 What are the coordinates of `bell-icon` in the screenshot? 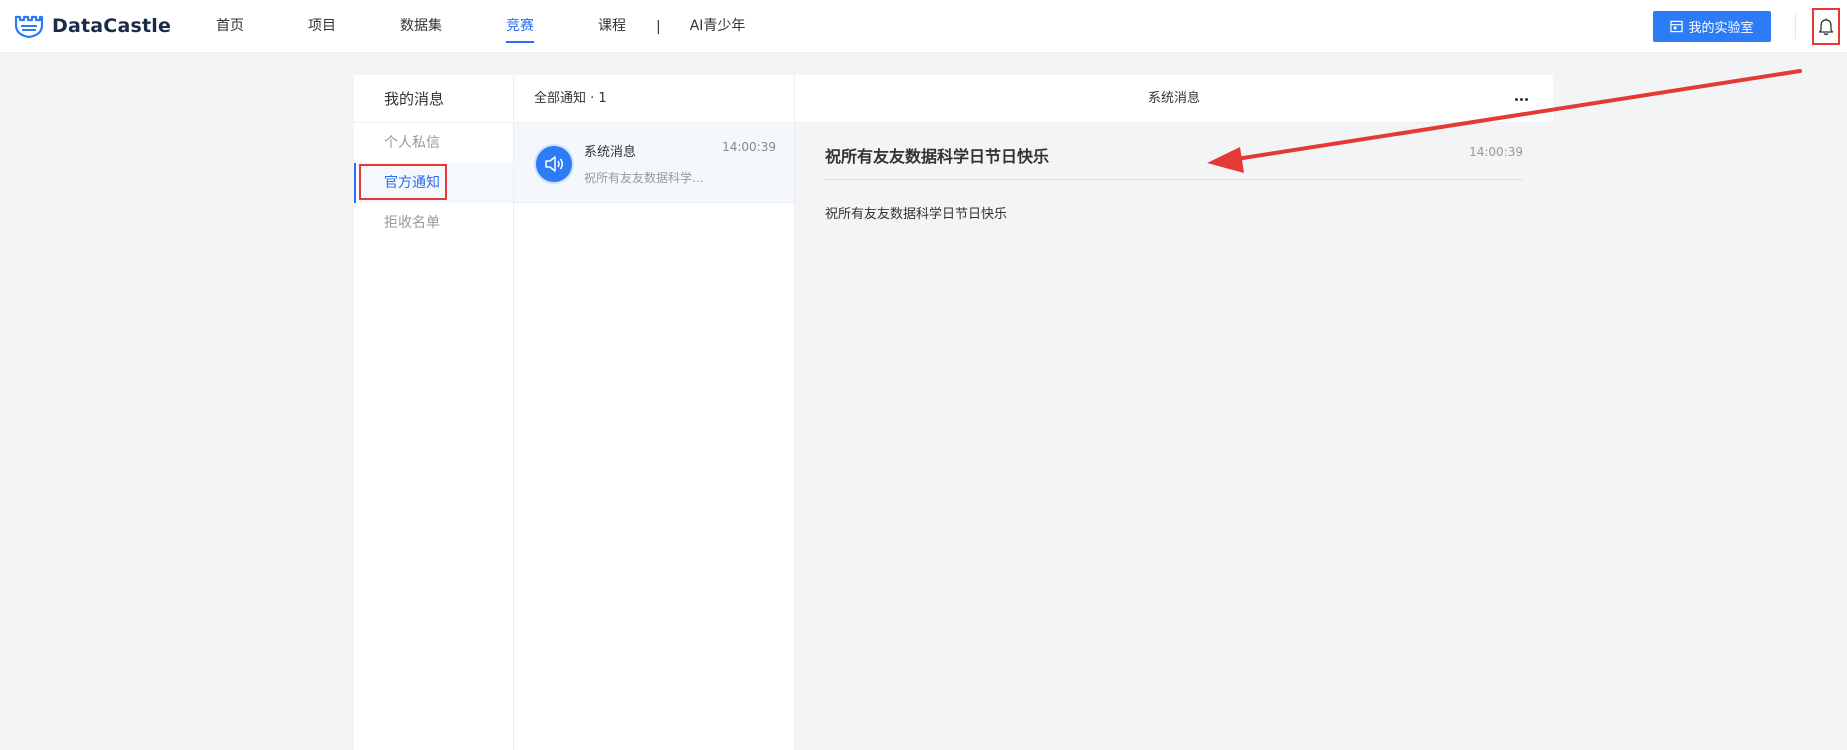 It's located at (1826, 26).